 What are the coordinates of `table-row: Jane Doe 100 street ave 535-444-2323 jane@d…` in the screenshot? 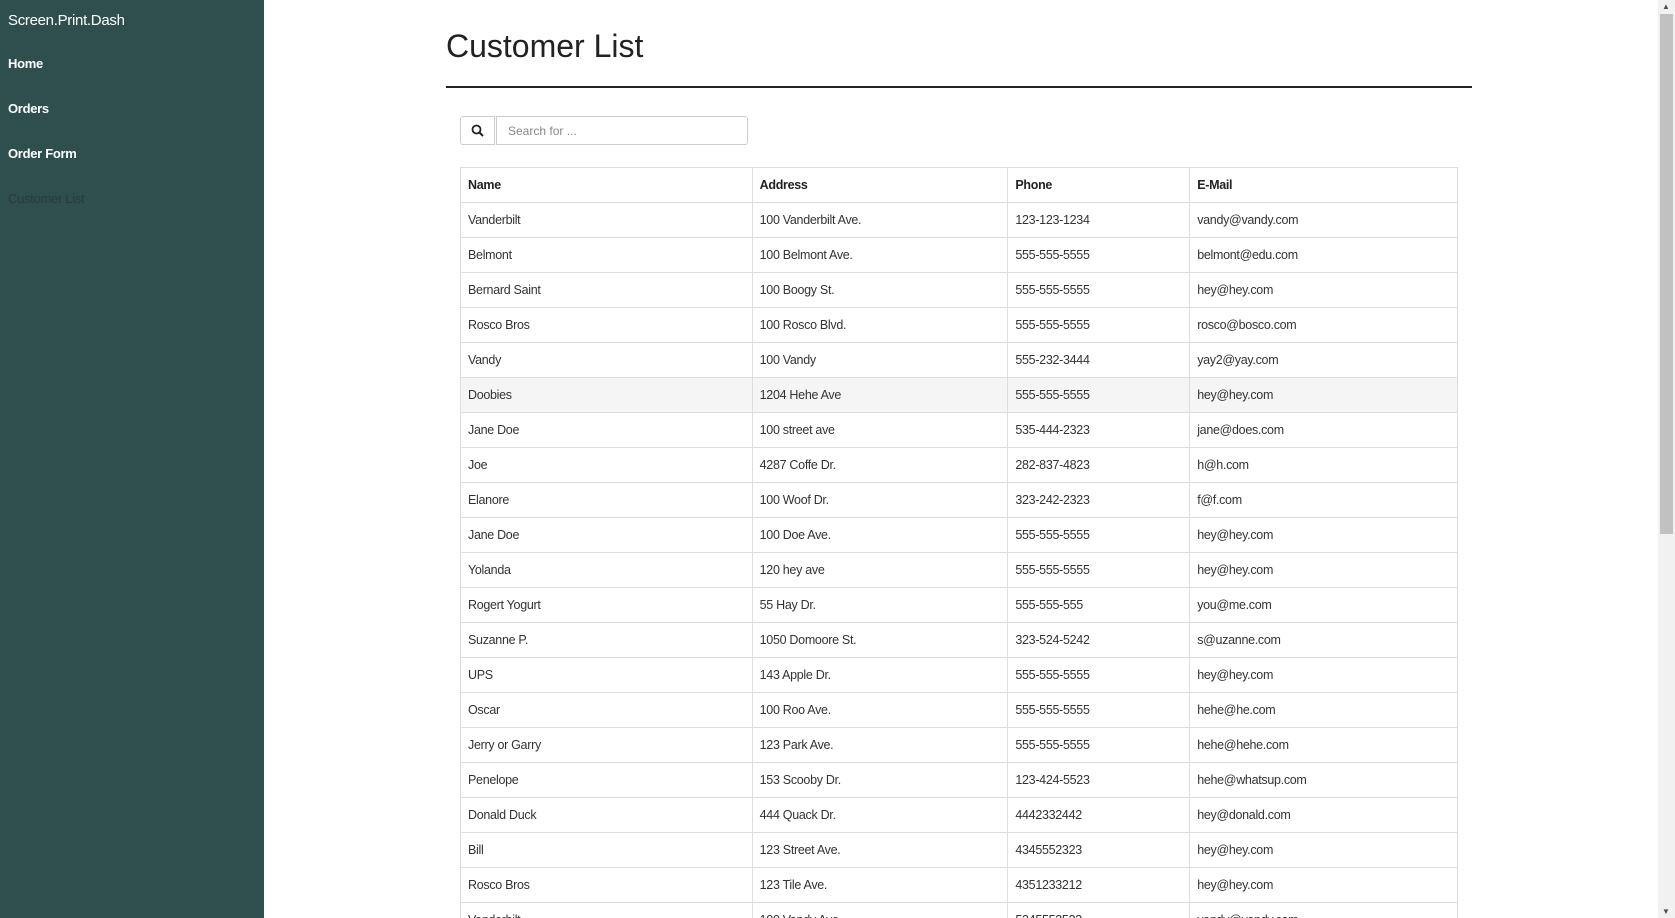 It's located at (959, 430).